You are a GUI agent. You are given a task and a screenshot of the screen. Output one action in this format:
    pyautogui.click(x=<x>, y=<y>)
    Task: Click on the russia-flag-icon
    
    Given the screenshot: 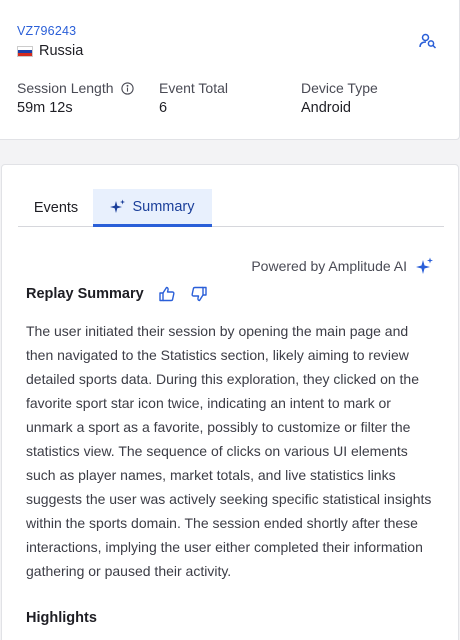 What is the action you would take?
    pyautogui.click(x=25, y=51)
    